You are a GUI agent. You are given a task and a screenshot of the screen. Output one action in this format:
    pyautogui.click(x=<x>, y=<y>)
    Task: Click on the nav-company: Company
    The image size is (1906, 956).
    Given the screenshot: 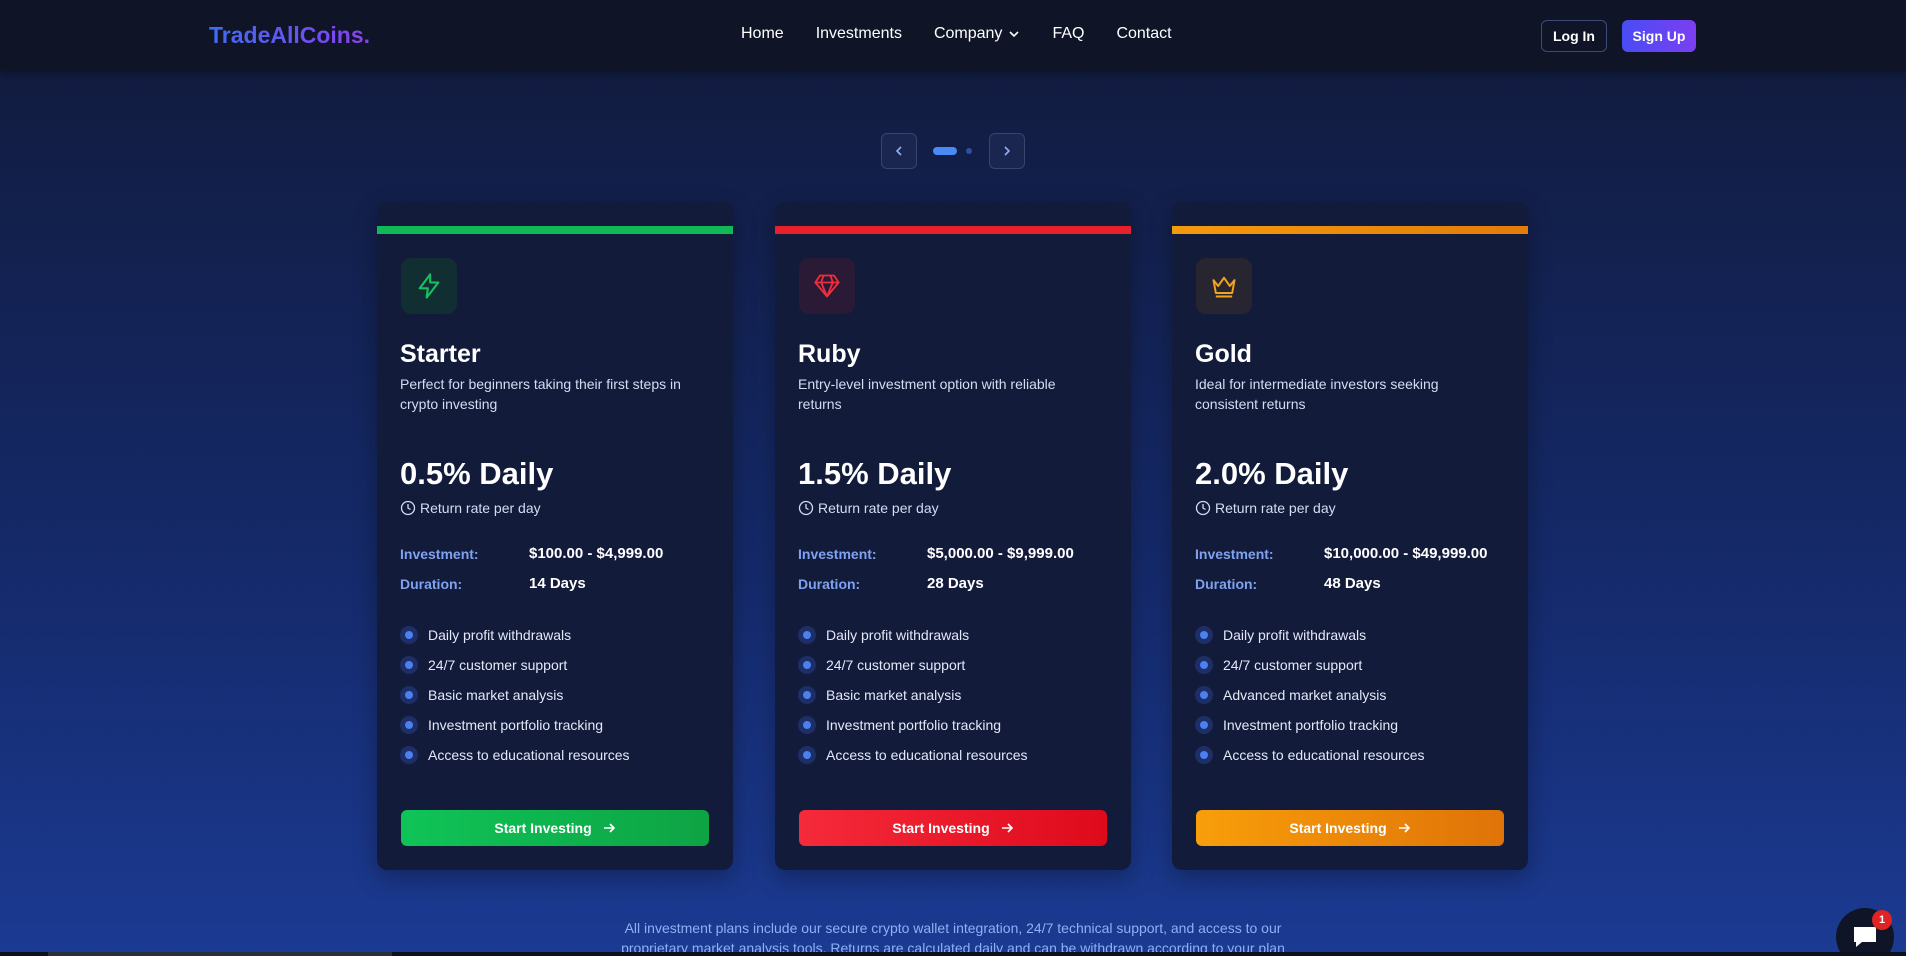 What is the action you would take?
    pyautogui.click(x=977, y=34)
    